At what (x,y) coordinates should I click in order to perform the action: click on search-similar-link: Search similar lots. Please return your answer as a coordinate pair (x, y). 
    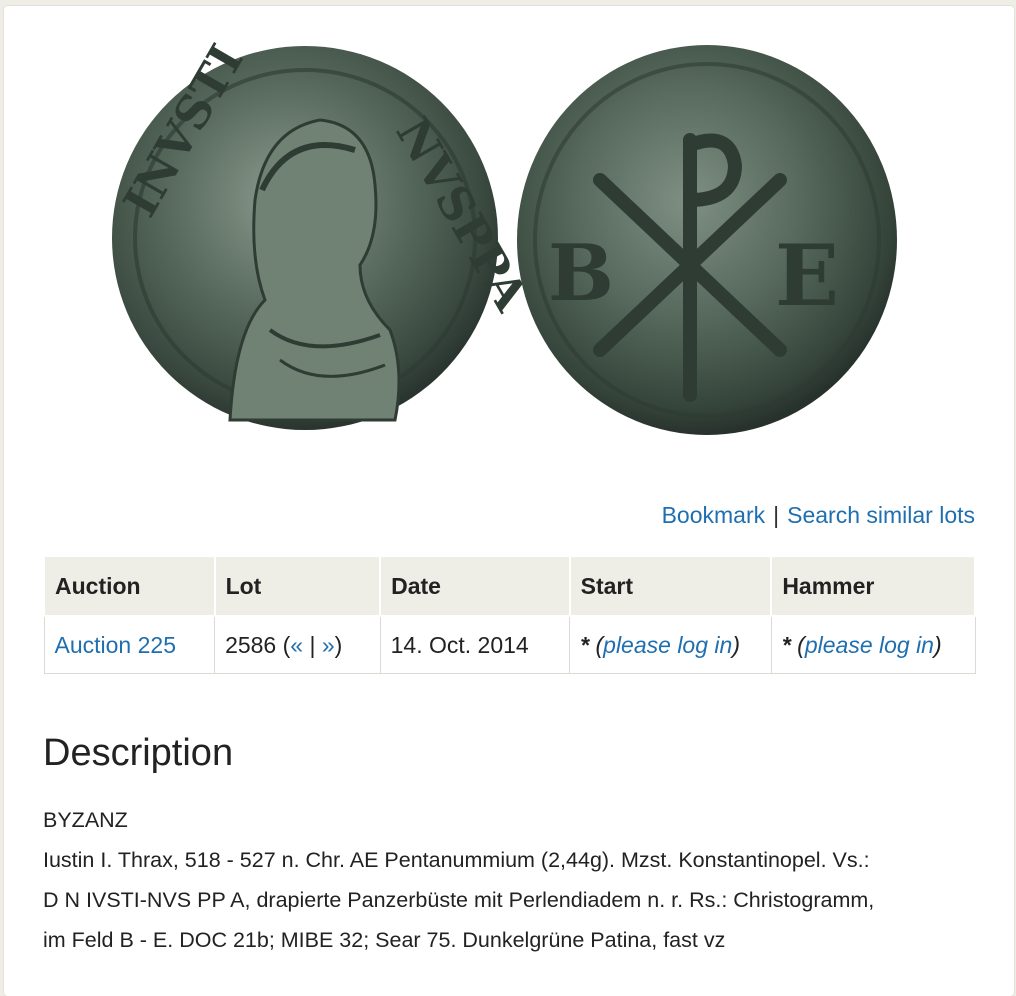
    Looking at the image, I should click on (881, 515).